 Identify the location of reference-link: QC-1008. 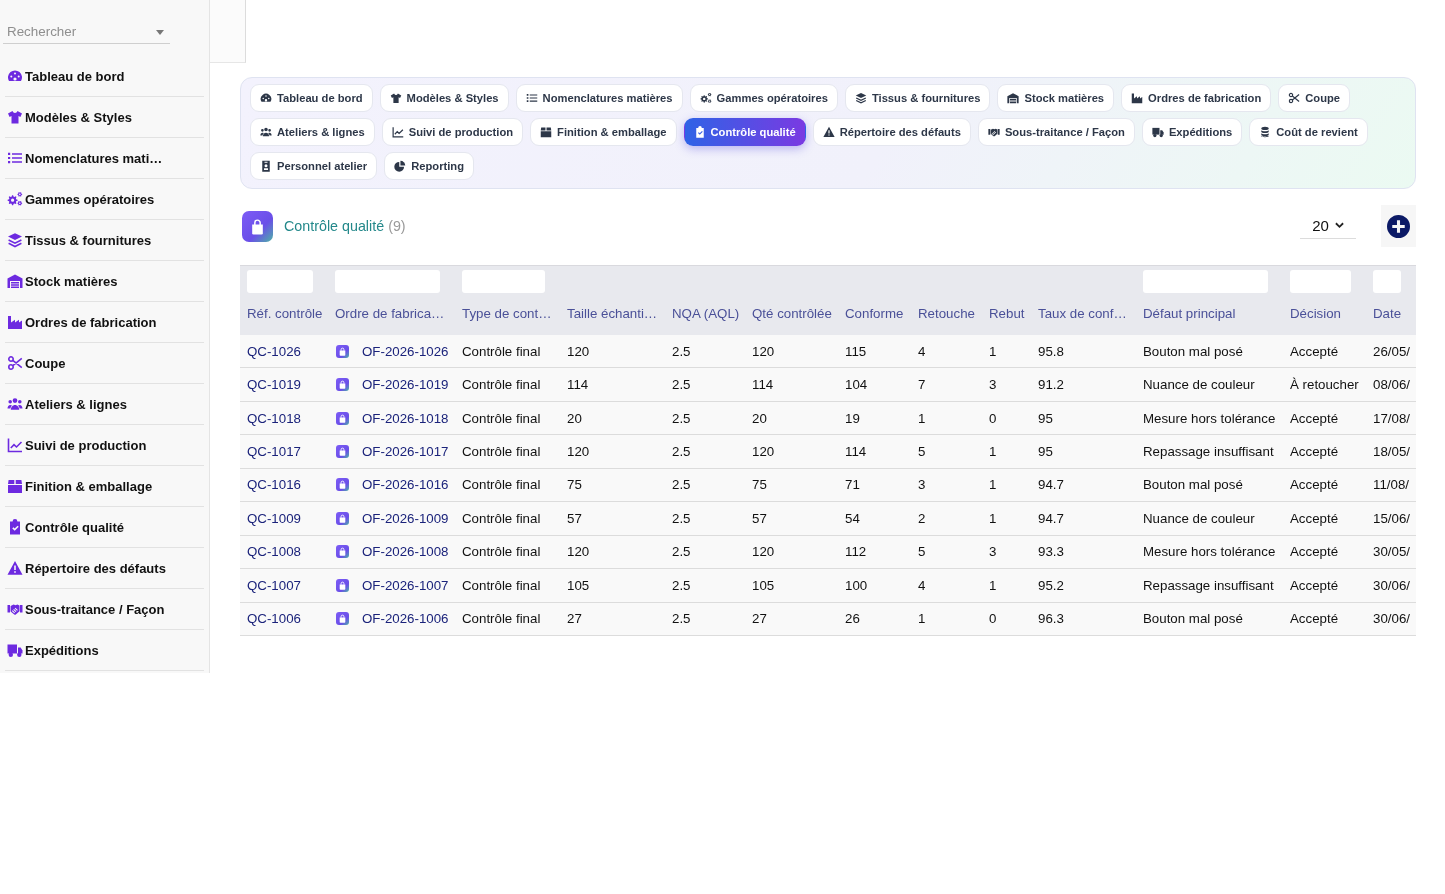
(274, 552).